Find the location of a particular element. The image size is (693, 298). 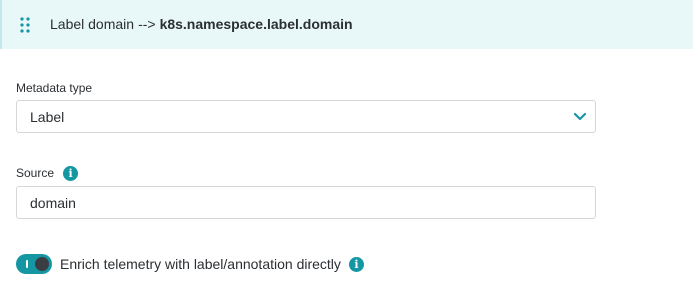

metadata-type-value: Label is located at coordinates (47, 117).